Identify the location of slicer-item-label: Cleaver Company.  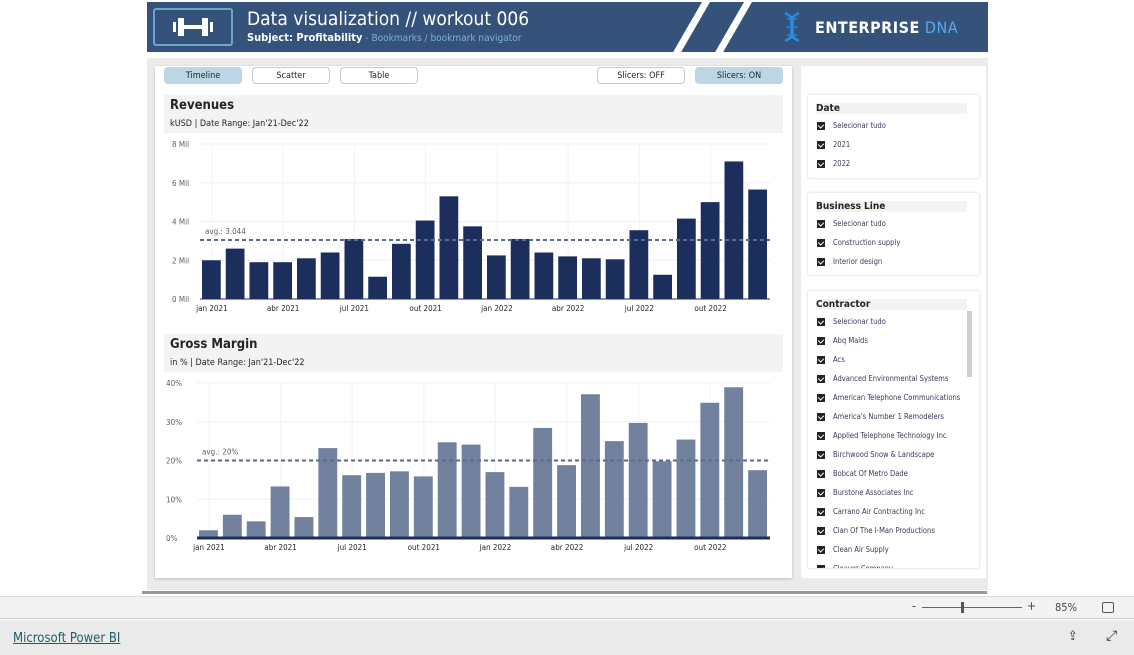
(863, 566).